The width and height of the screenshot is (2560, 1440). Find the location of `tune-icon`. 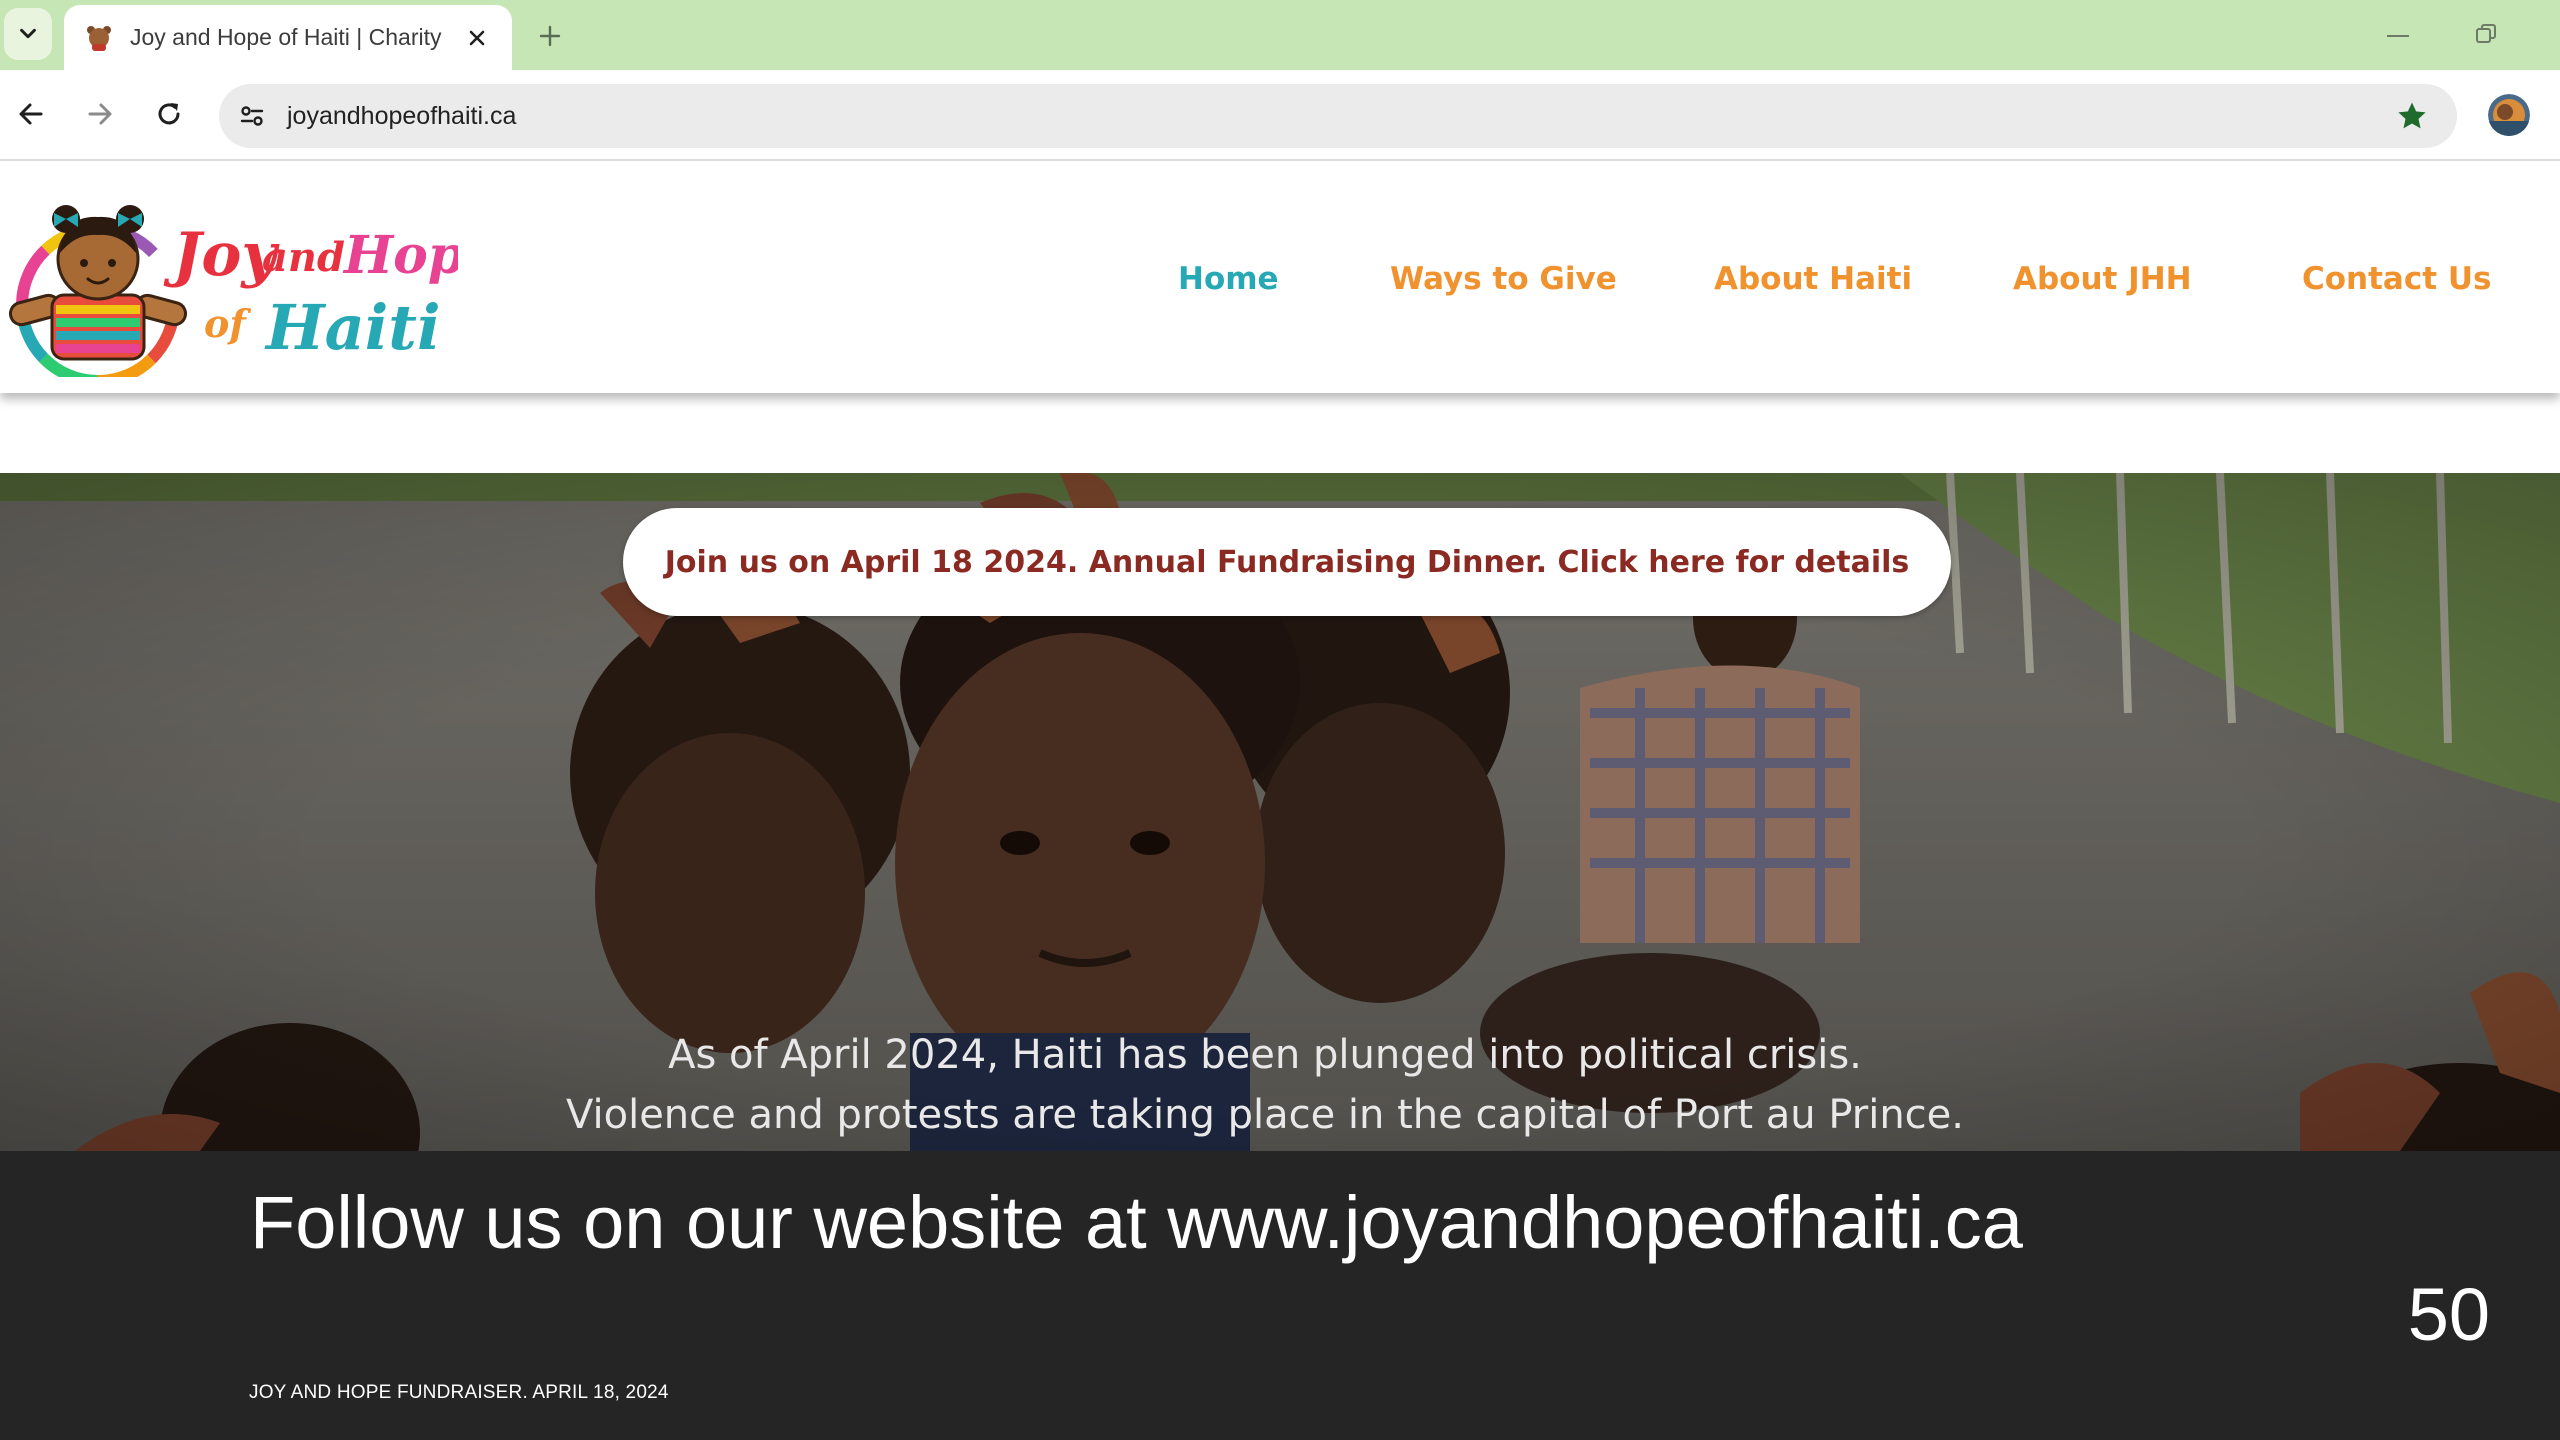

tune-icon is located at coordinates (252, 116).